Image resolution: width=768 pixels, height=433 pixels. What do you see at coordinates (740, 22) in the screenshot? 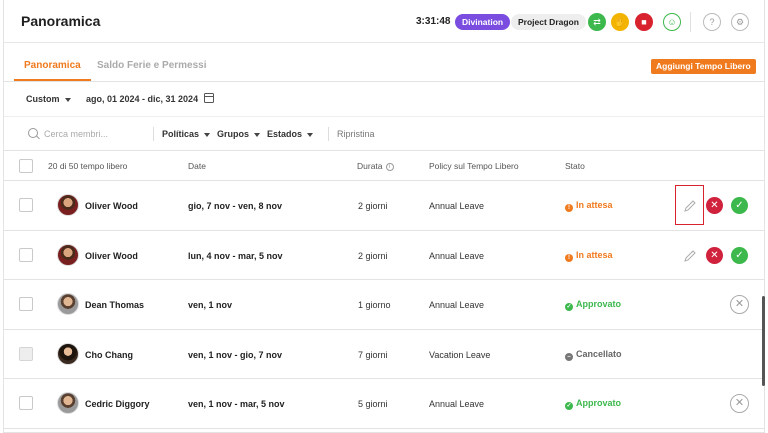
I see `settings-icon: ⚙` at bounding box center [740, 22].